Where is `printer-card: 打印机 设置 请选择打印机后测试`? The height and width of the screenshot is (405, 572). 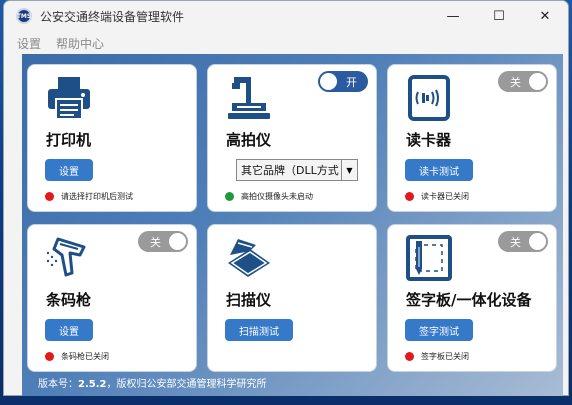
printer-card: 打印机 设置 请选择打印机后测试 is located at coordinates (112, 138).